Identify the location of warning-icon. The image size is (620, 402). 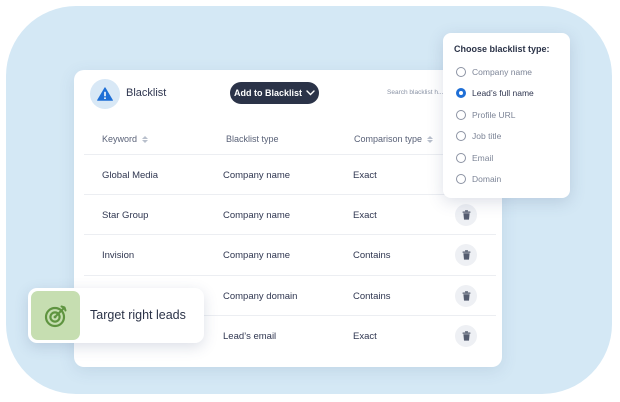
(105, 94).